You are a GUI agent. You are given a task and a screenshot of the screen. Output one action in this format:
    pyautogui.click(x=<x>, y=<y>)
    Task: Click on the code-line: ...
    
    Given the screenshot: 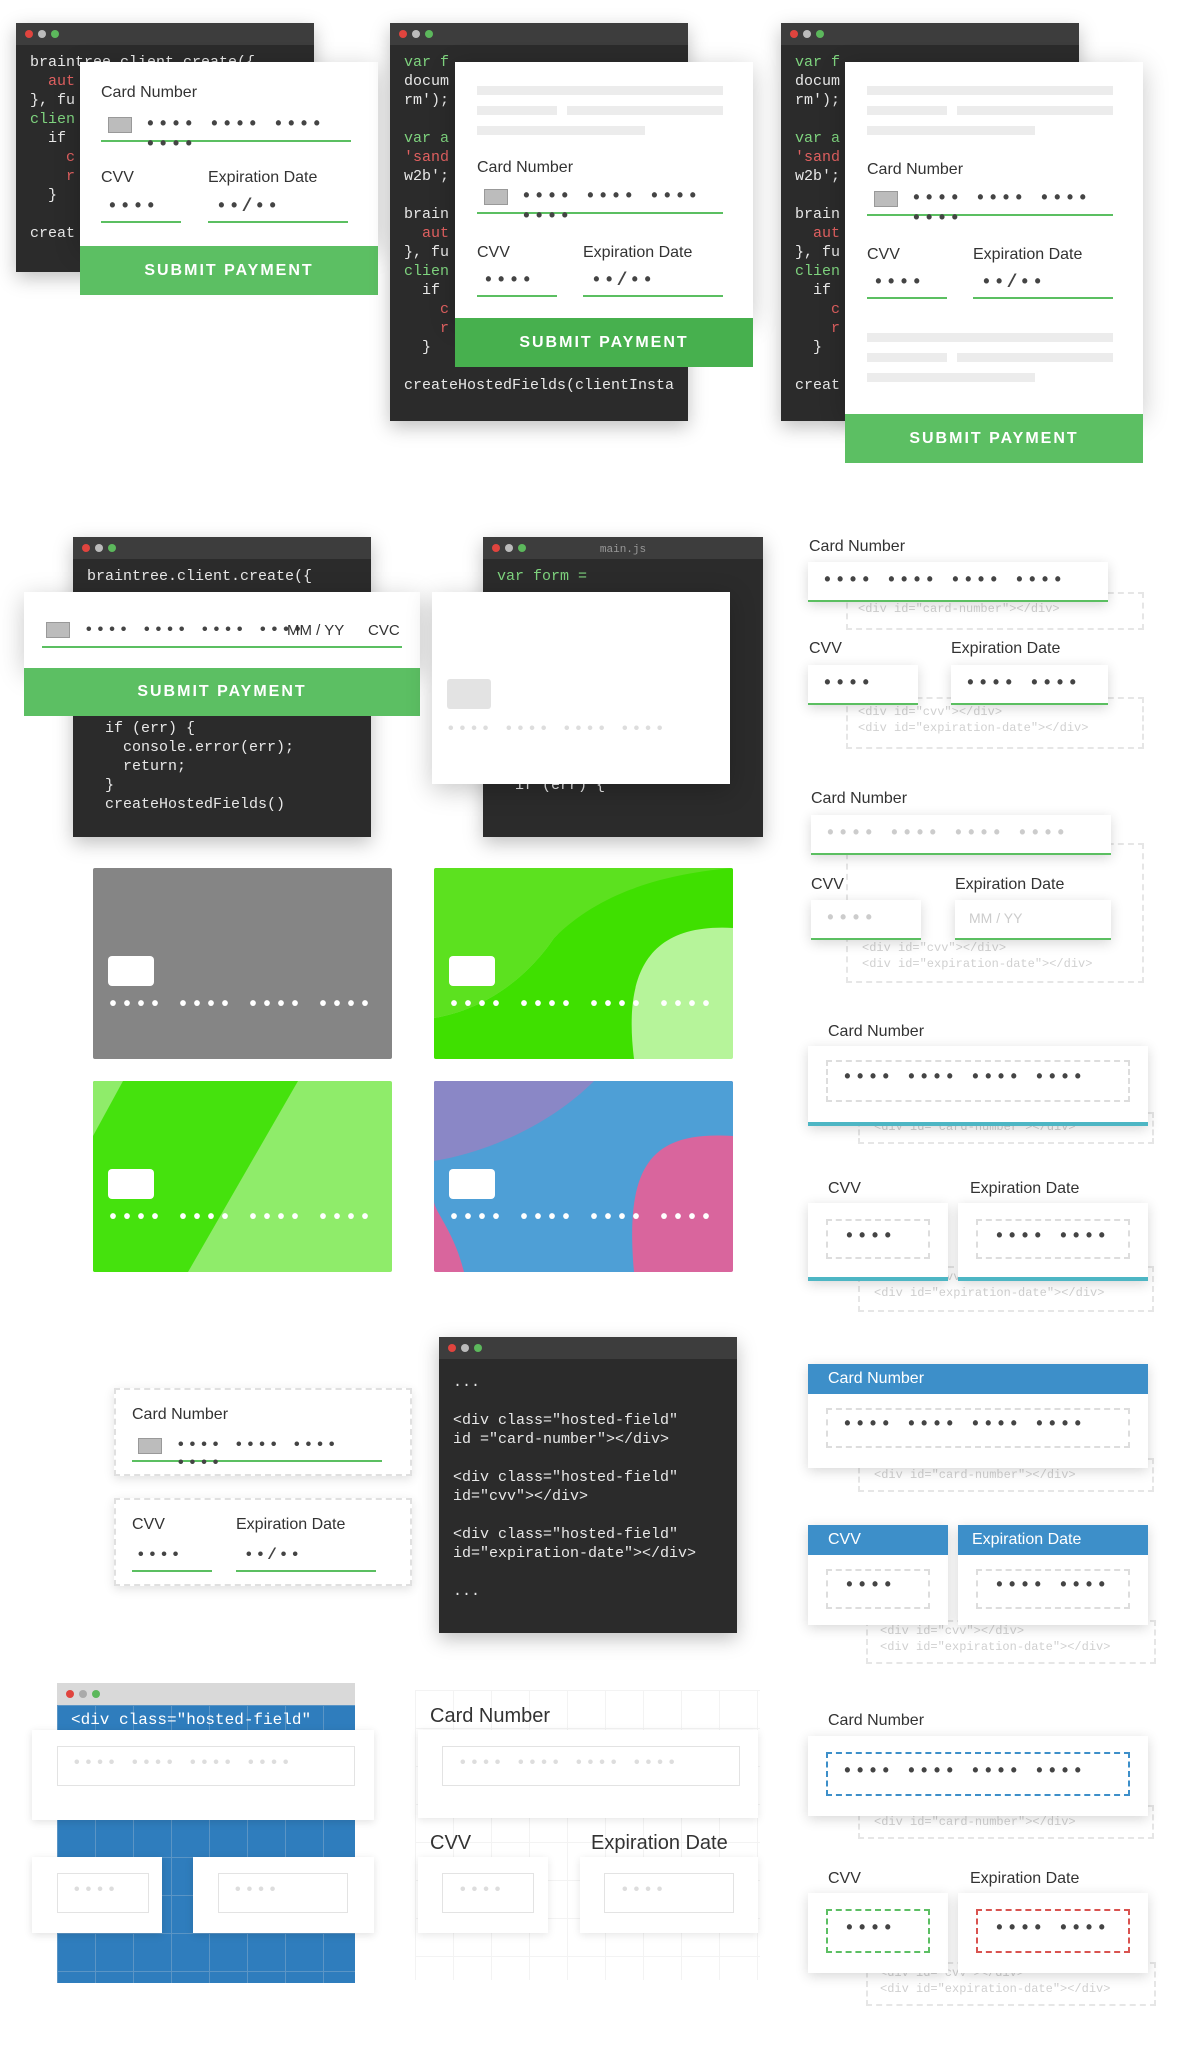 What is the action you would take?
    pyautogui.click(x=467, y=1591)
    